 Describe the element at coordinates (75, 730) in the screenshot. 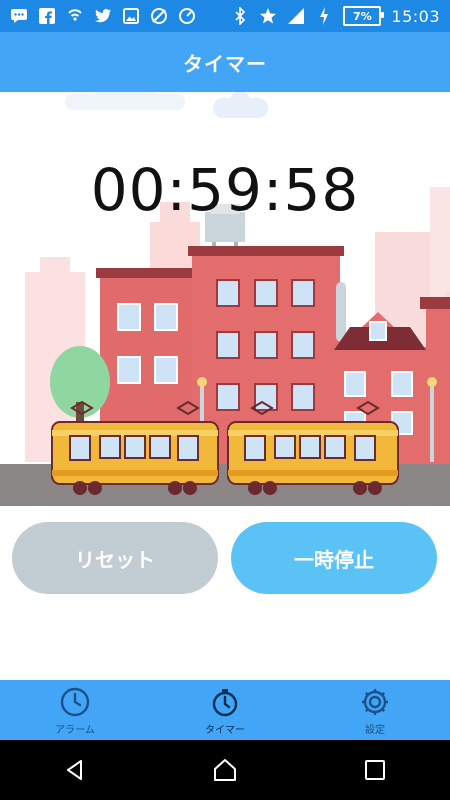

I see `nav-label-alarm: アラーム` at that location.